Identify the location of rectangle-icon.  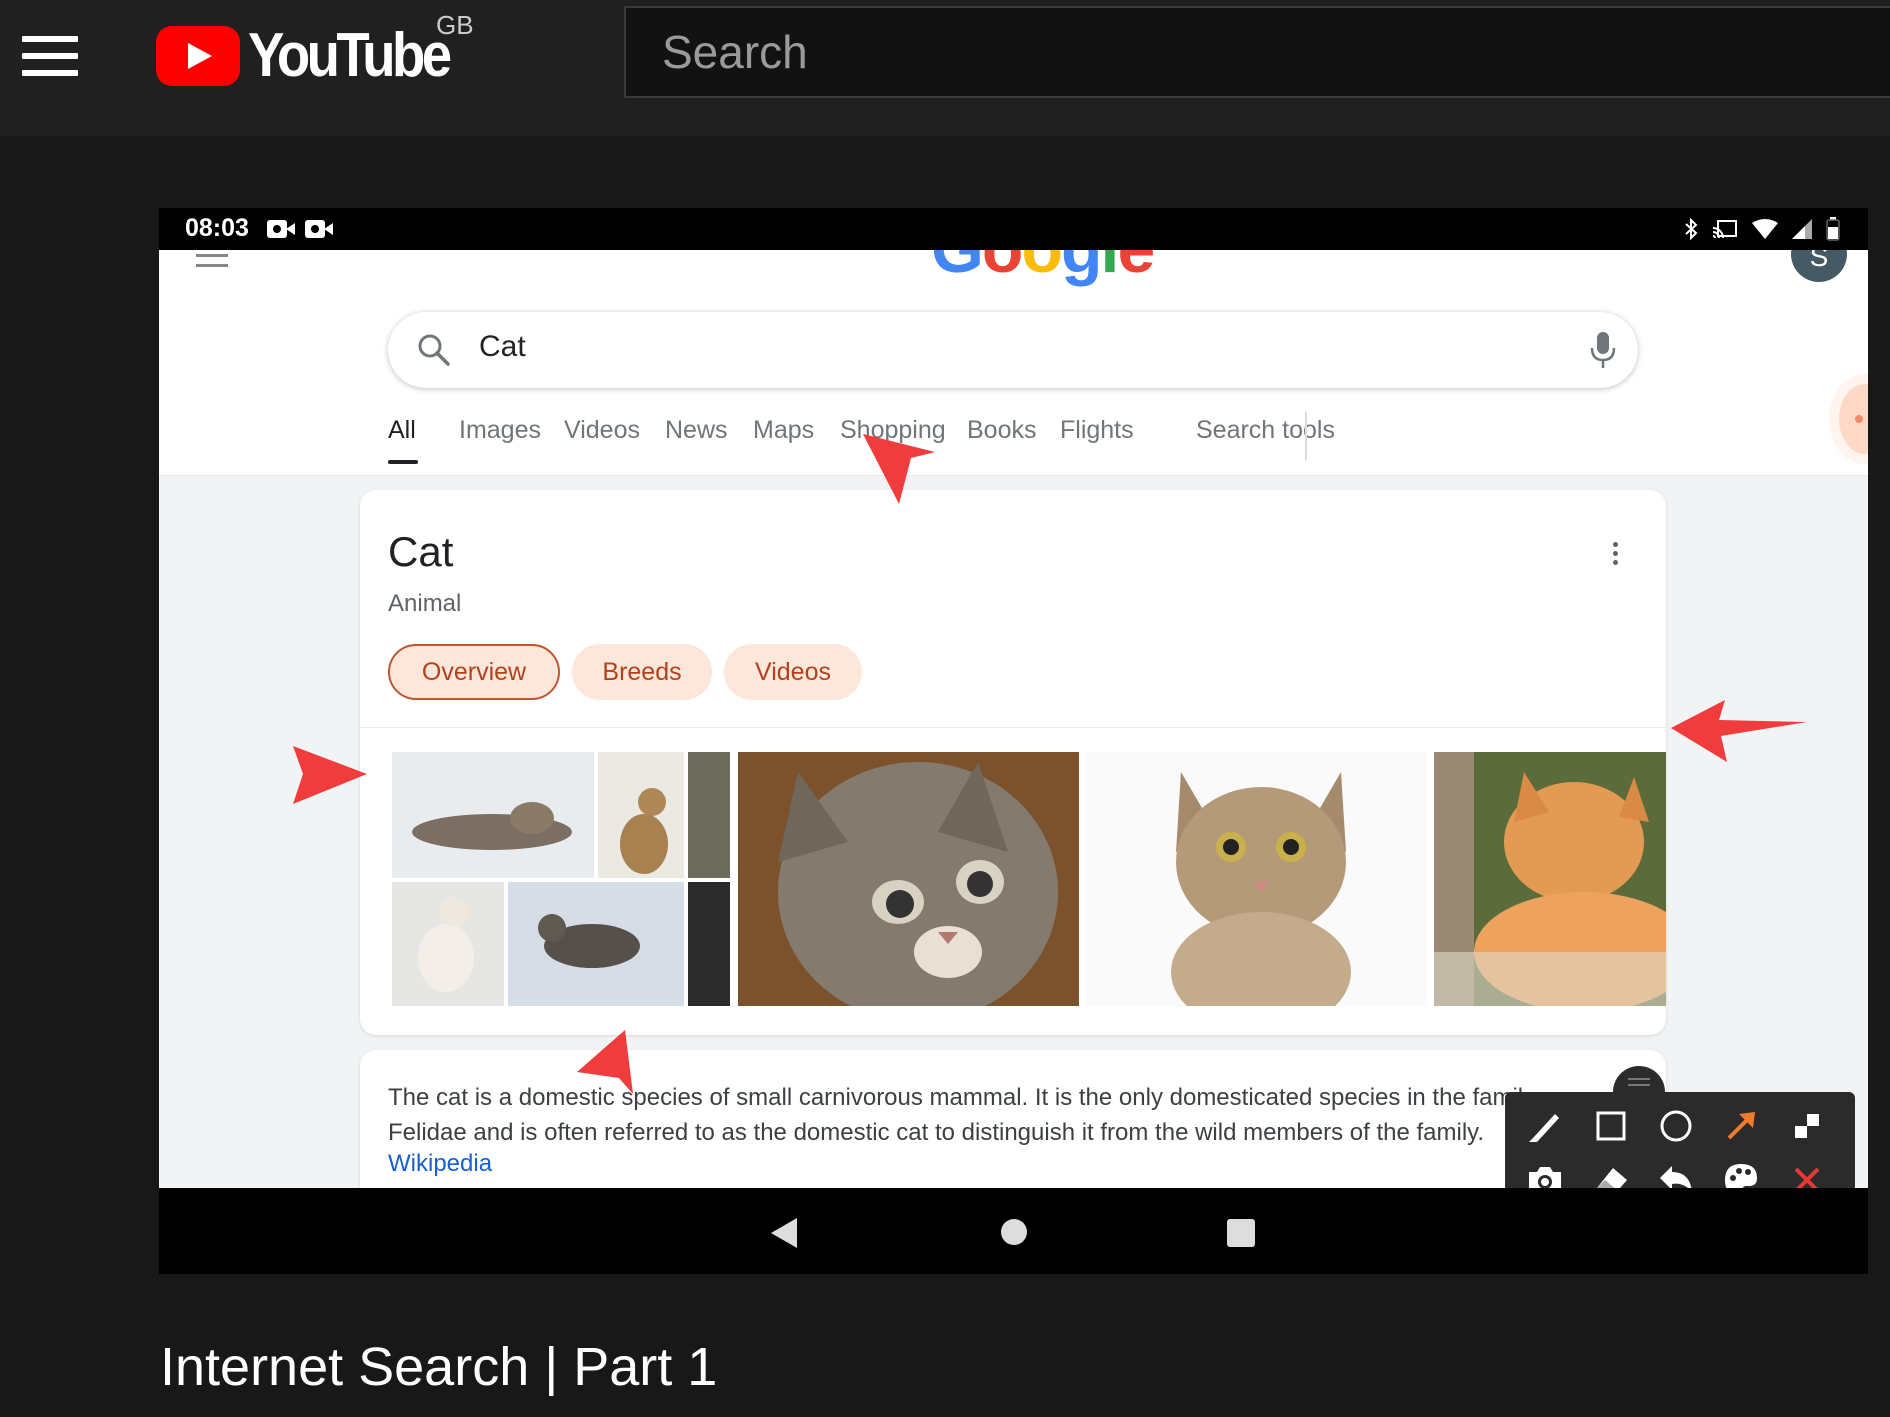
(1611, 1126).